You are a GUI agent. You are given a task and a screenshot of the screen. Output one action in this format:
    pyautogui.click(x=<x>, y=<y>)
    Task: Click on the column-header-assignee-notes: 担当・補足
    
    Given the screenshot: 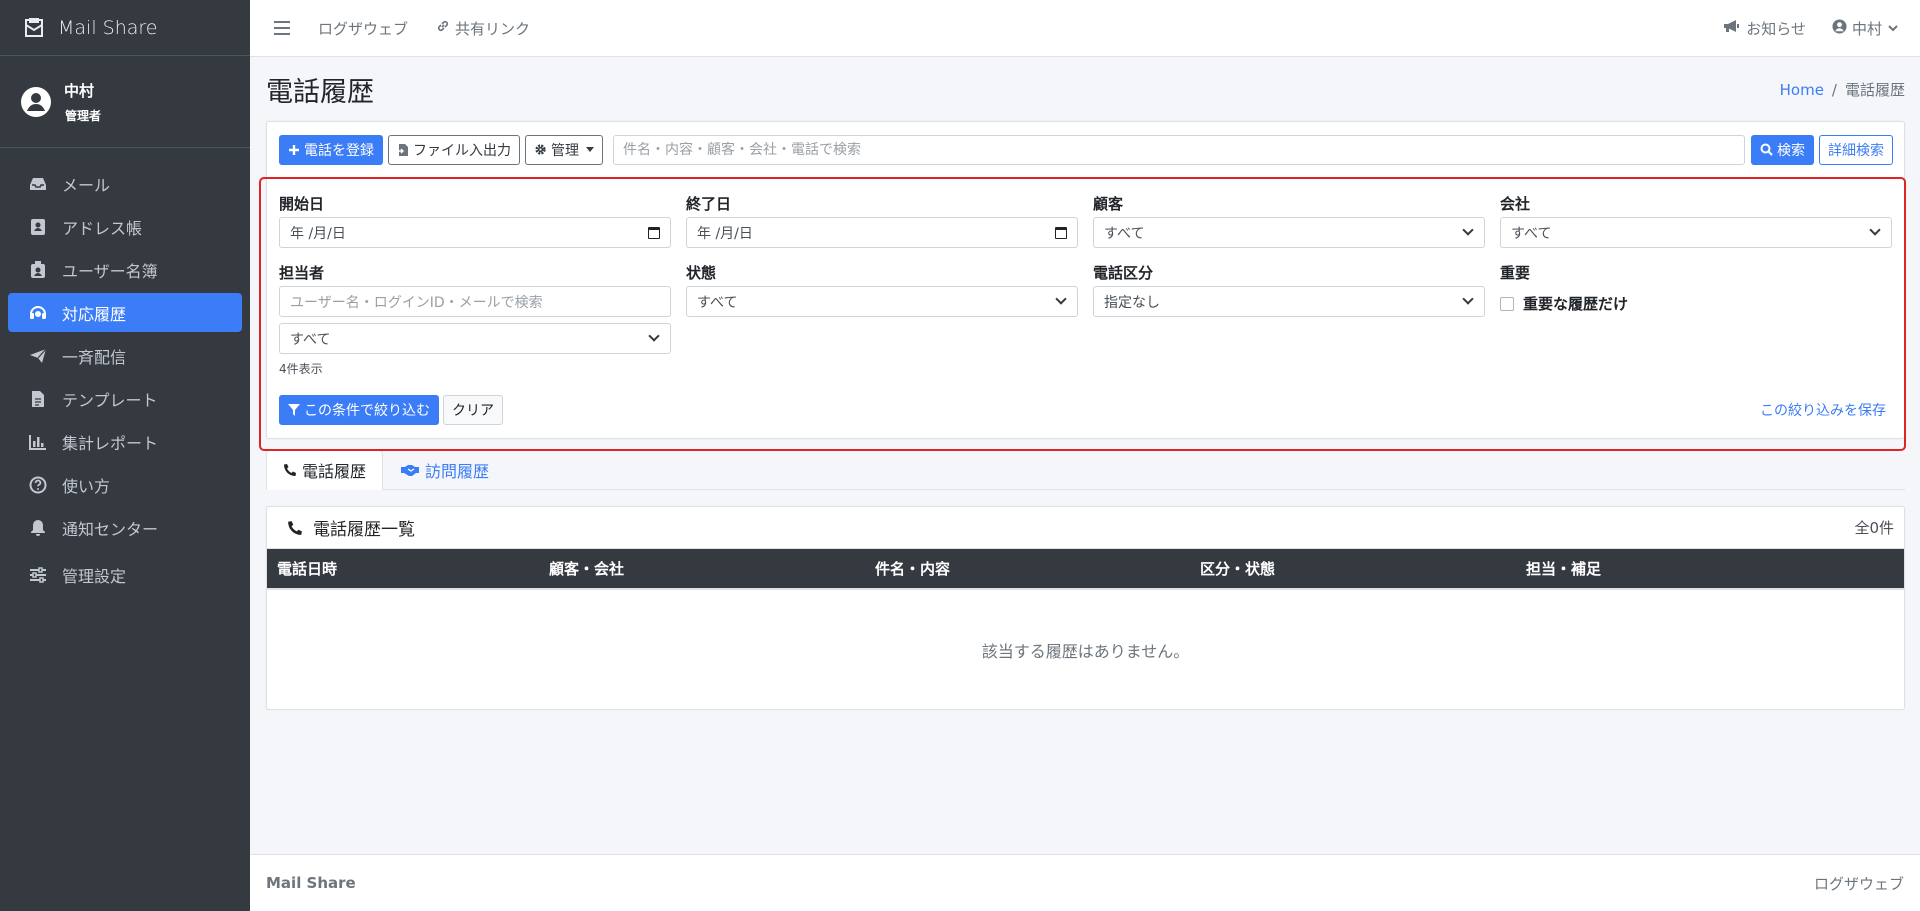 What is the action you would take?
    pyautogui.click(x=1710, y=569)
    